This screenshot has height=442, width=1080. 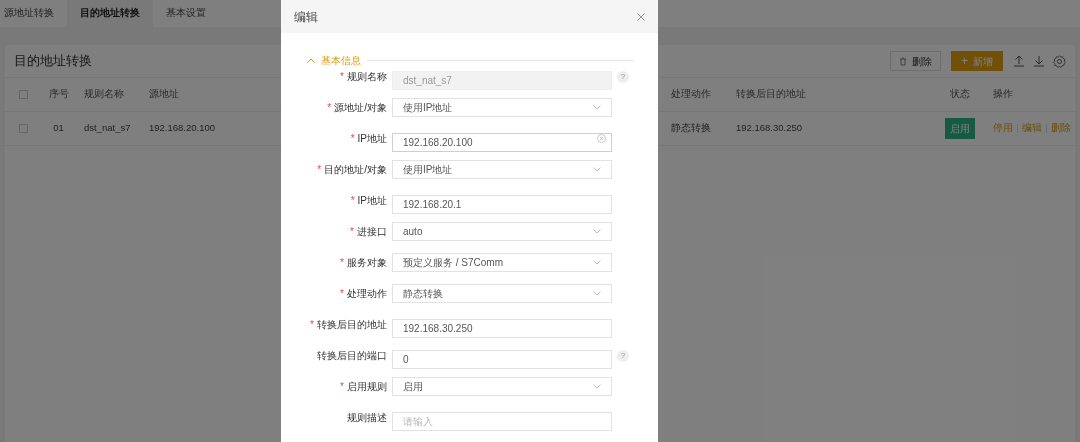 I want to click on tab: 目的地址转换, so click(x=110, y=13).